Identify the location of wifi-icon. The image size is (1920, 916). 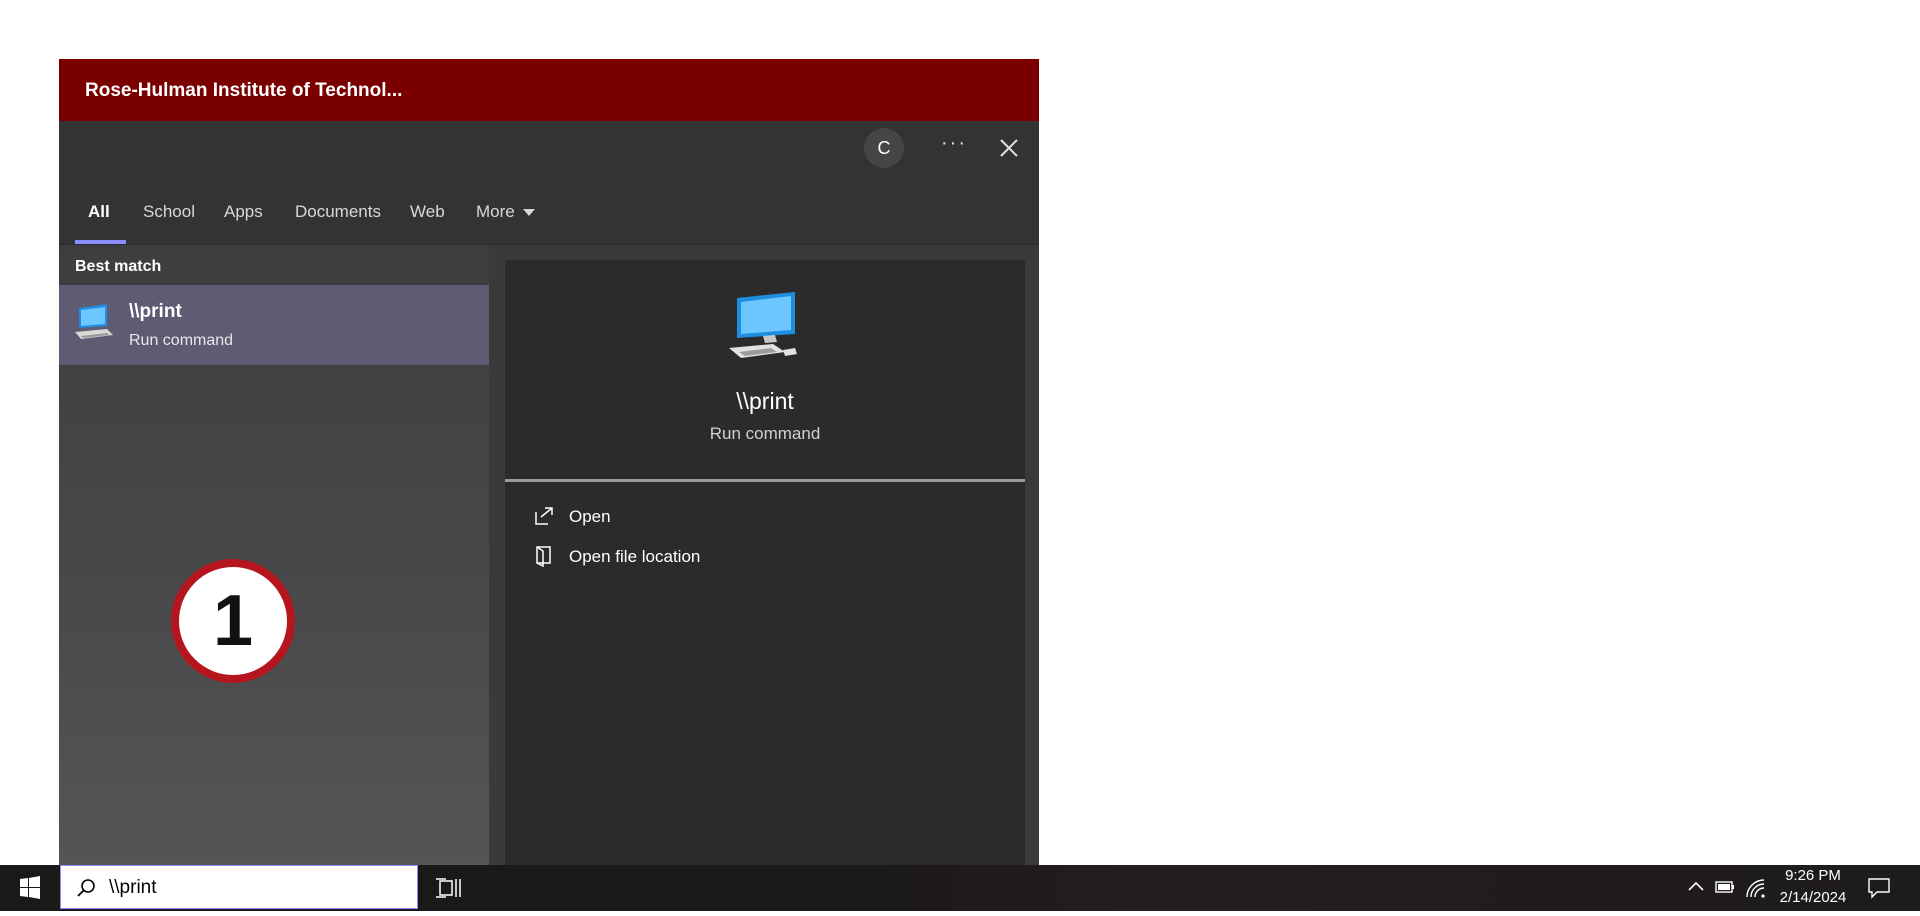
(1755, 888).